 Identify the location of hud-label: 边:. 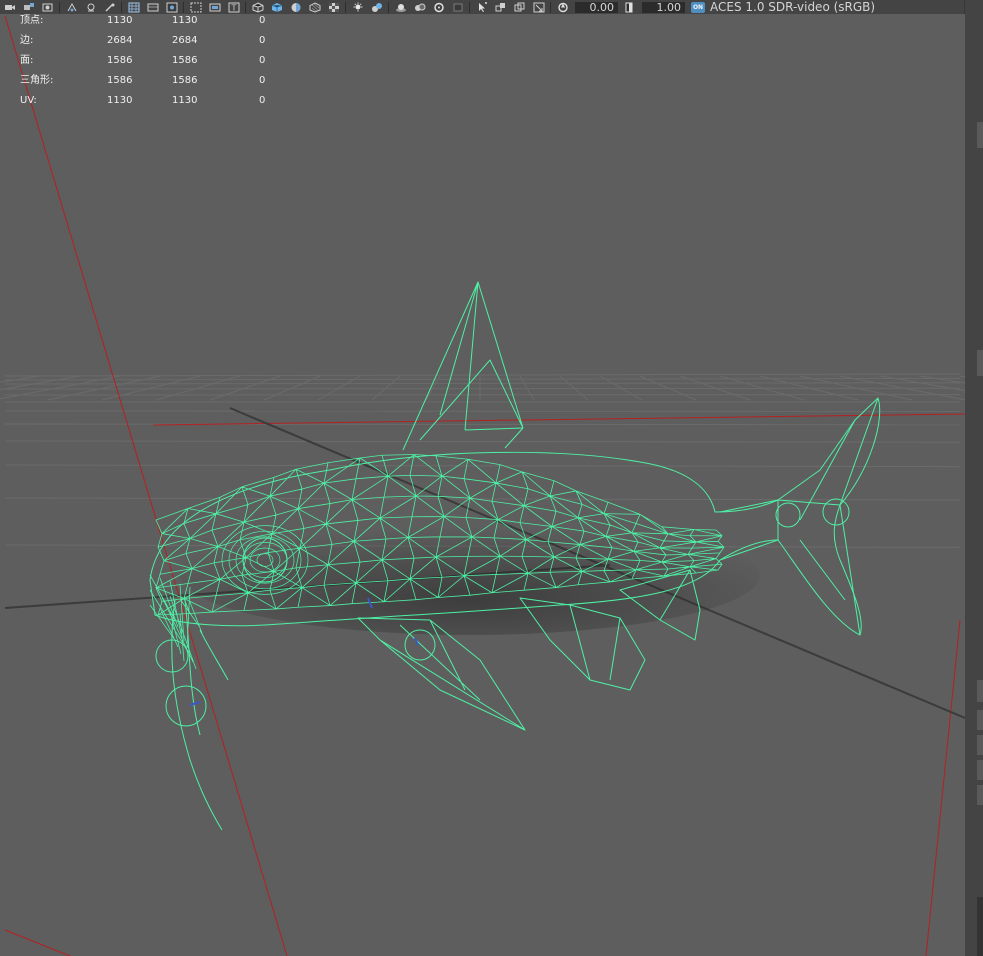
(27, 40).